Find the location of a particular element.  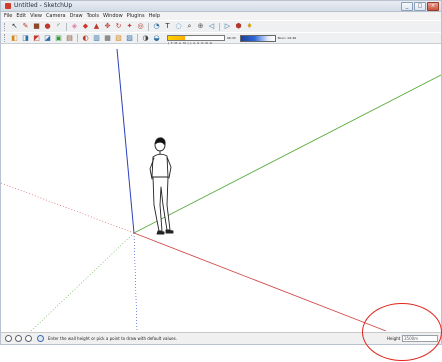

window-controls: _ □ × is located at coordinates (420, 6).